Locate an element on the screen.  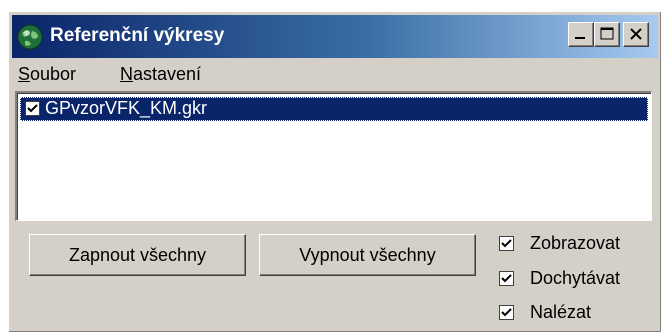
minimize-button is located at coordinates (581, 34).